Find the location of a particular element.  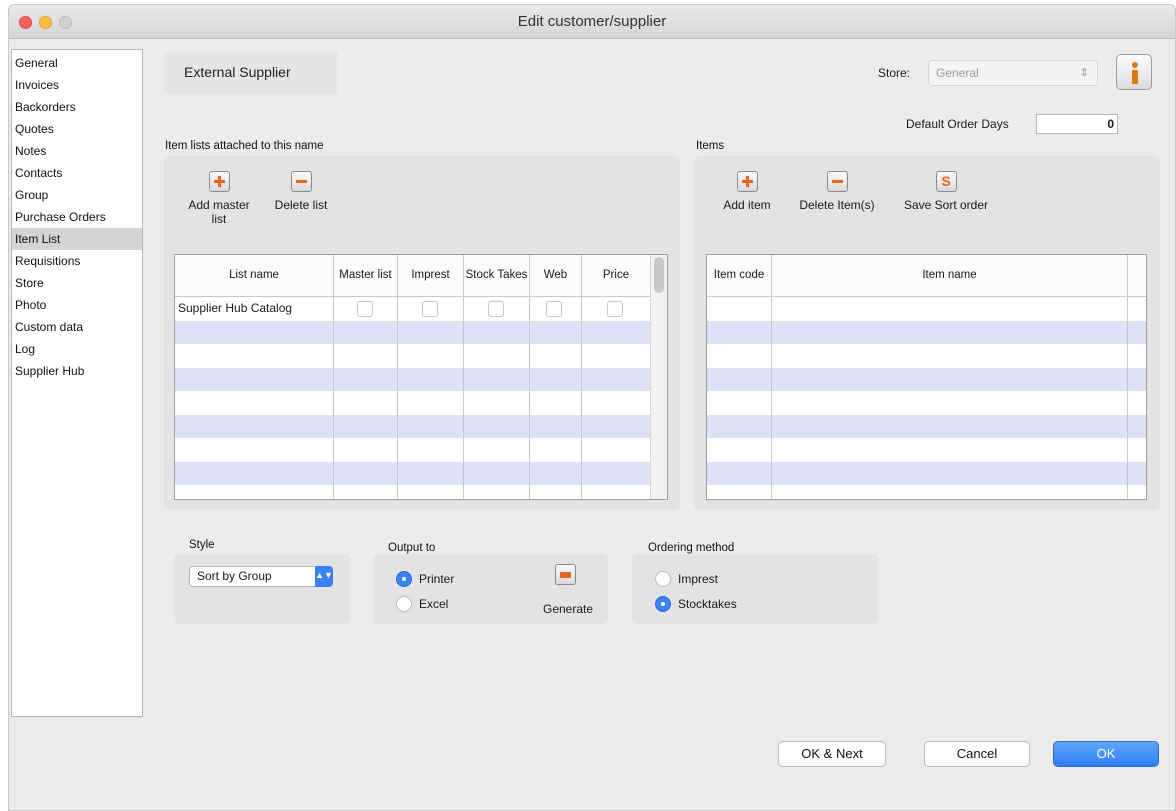

save-sort-order-label: Save Sort order is located at coordinates (946, 205).